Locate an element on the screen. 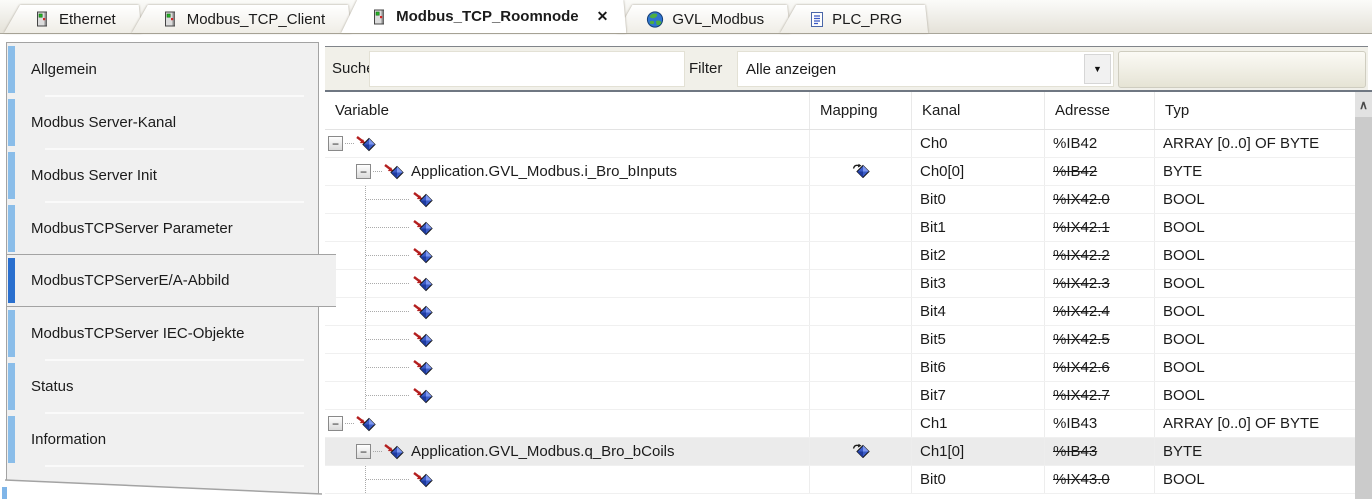  tab-close-button: ✕ is located at coordinates (603, 16).